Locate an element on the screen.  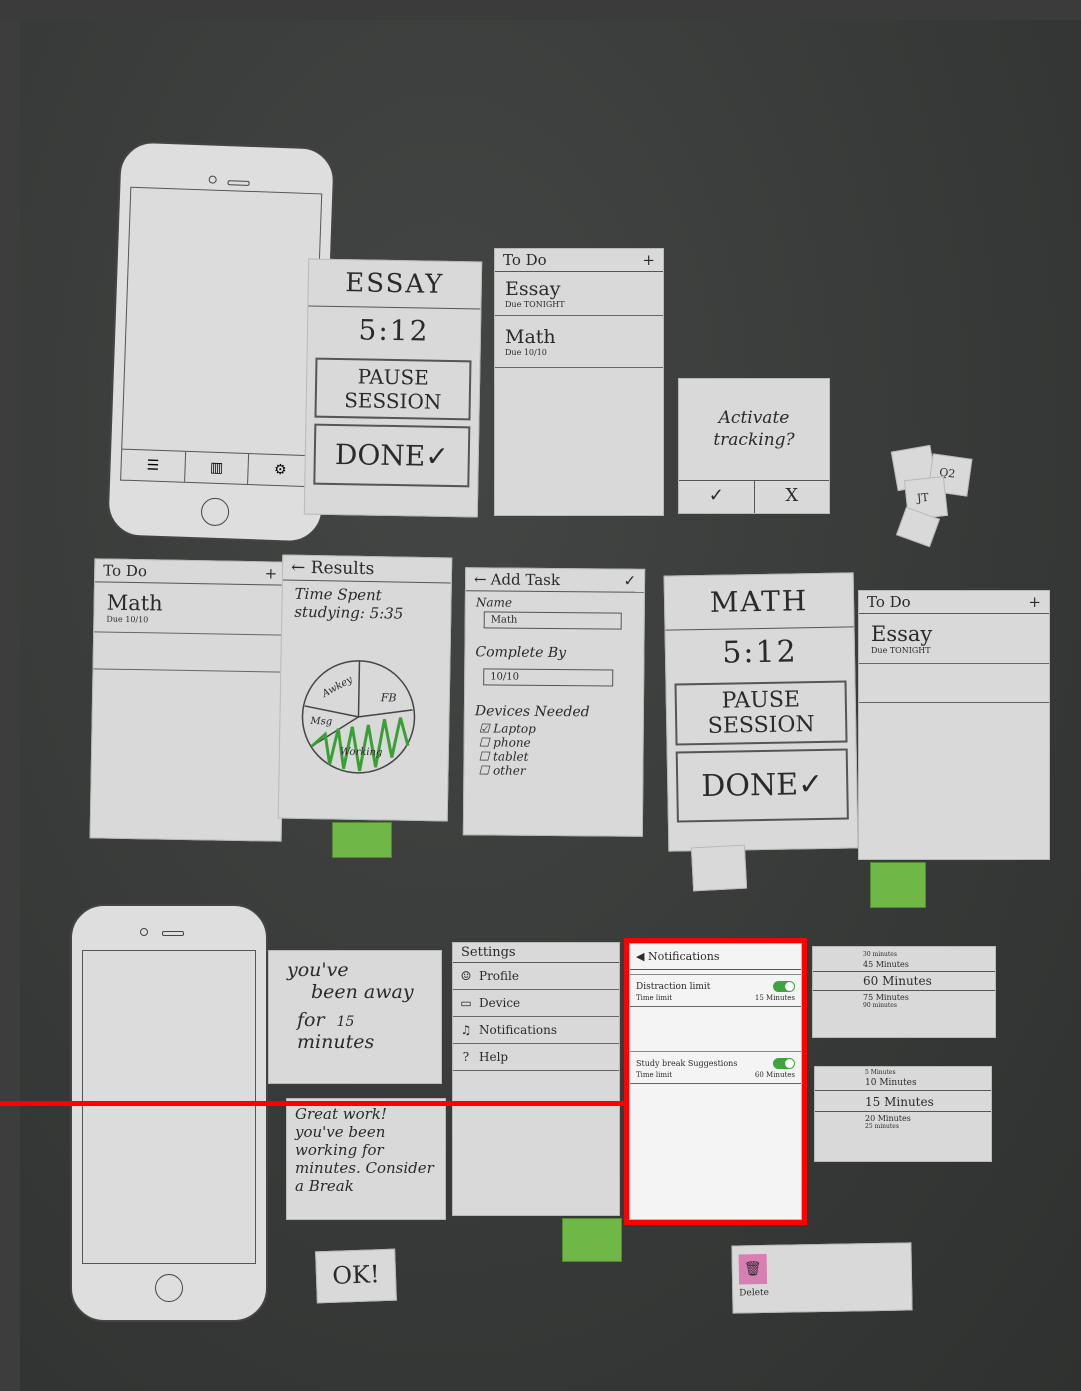
picker-option: 20 Minutes is located at coordinates (903, 1117).